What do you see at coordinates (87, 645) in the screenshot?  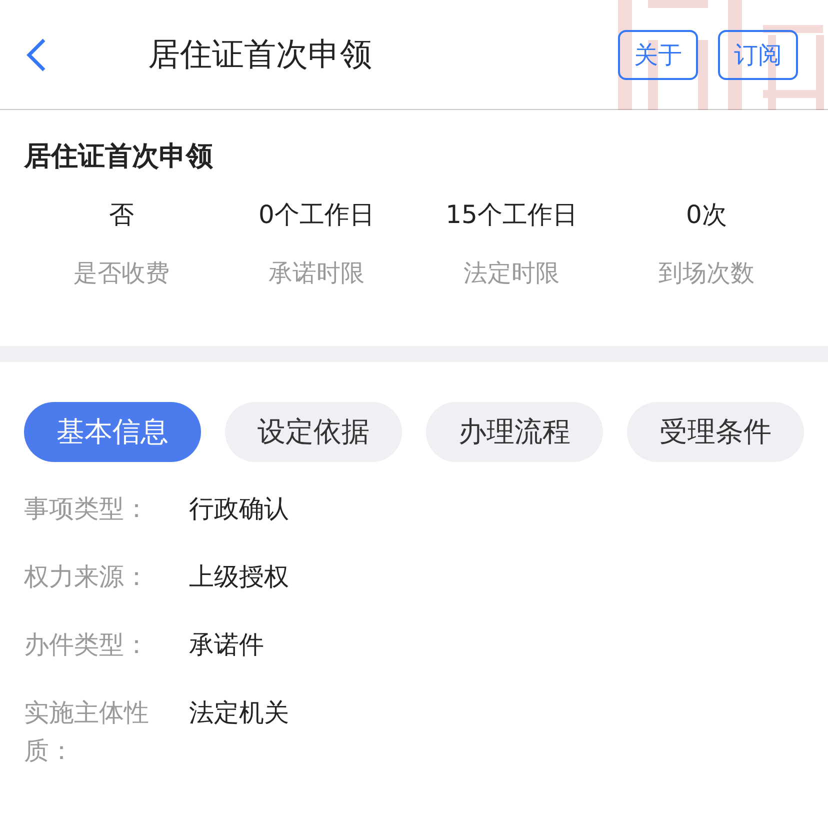 I see `field-label: 办件类型：` at bounding box center [87, 645].